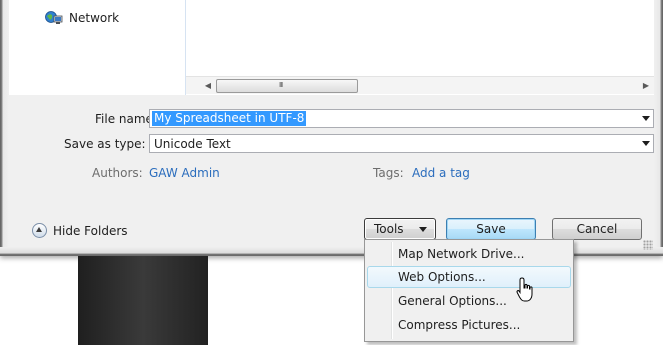 The height and width of the screenshot is (345, 663). What do you see at coordinates (388, 173) in the screenshot?
I see `tags-label: Tags:` at bounding box center [388, 173].